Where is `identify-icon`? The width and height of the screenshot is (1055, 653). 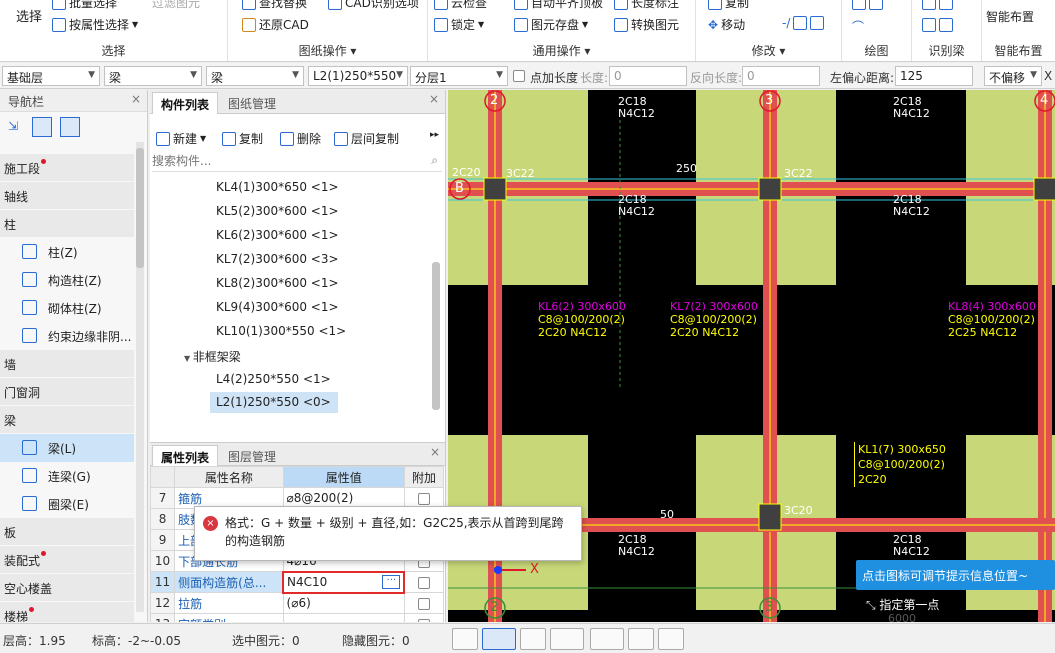 identify-icon is located at coordinates (937, 5).